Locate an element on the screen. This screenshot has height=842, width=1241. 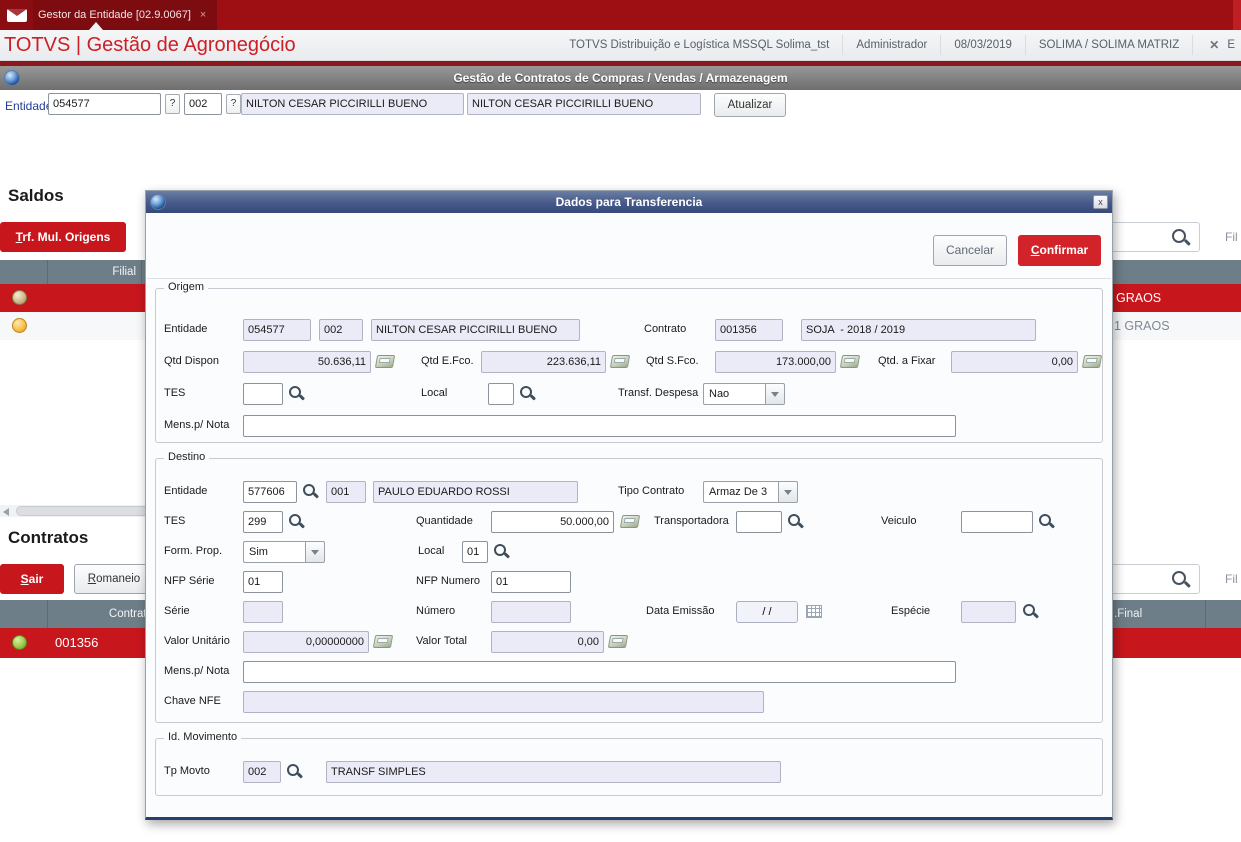
transportadora-input is located at coordinates (759, 522).